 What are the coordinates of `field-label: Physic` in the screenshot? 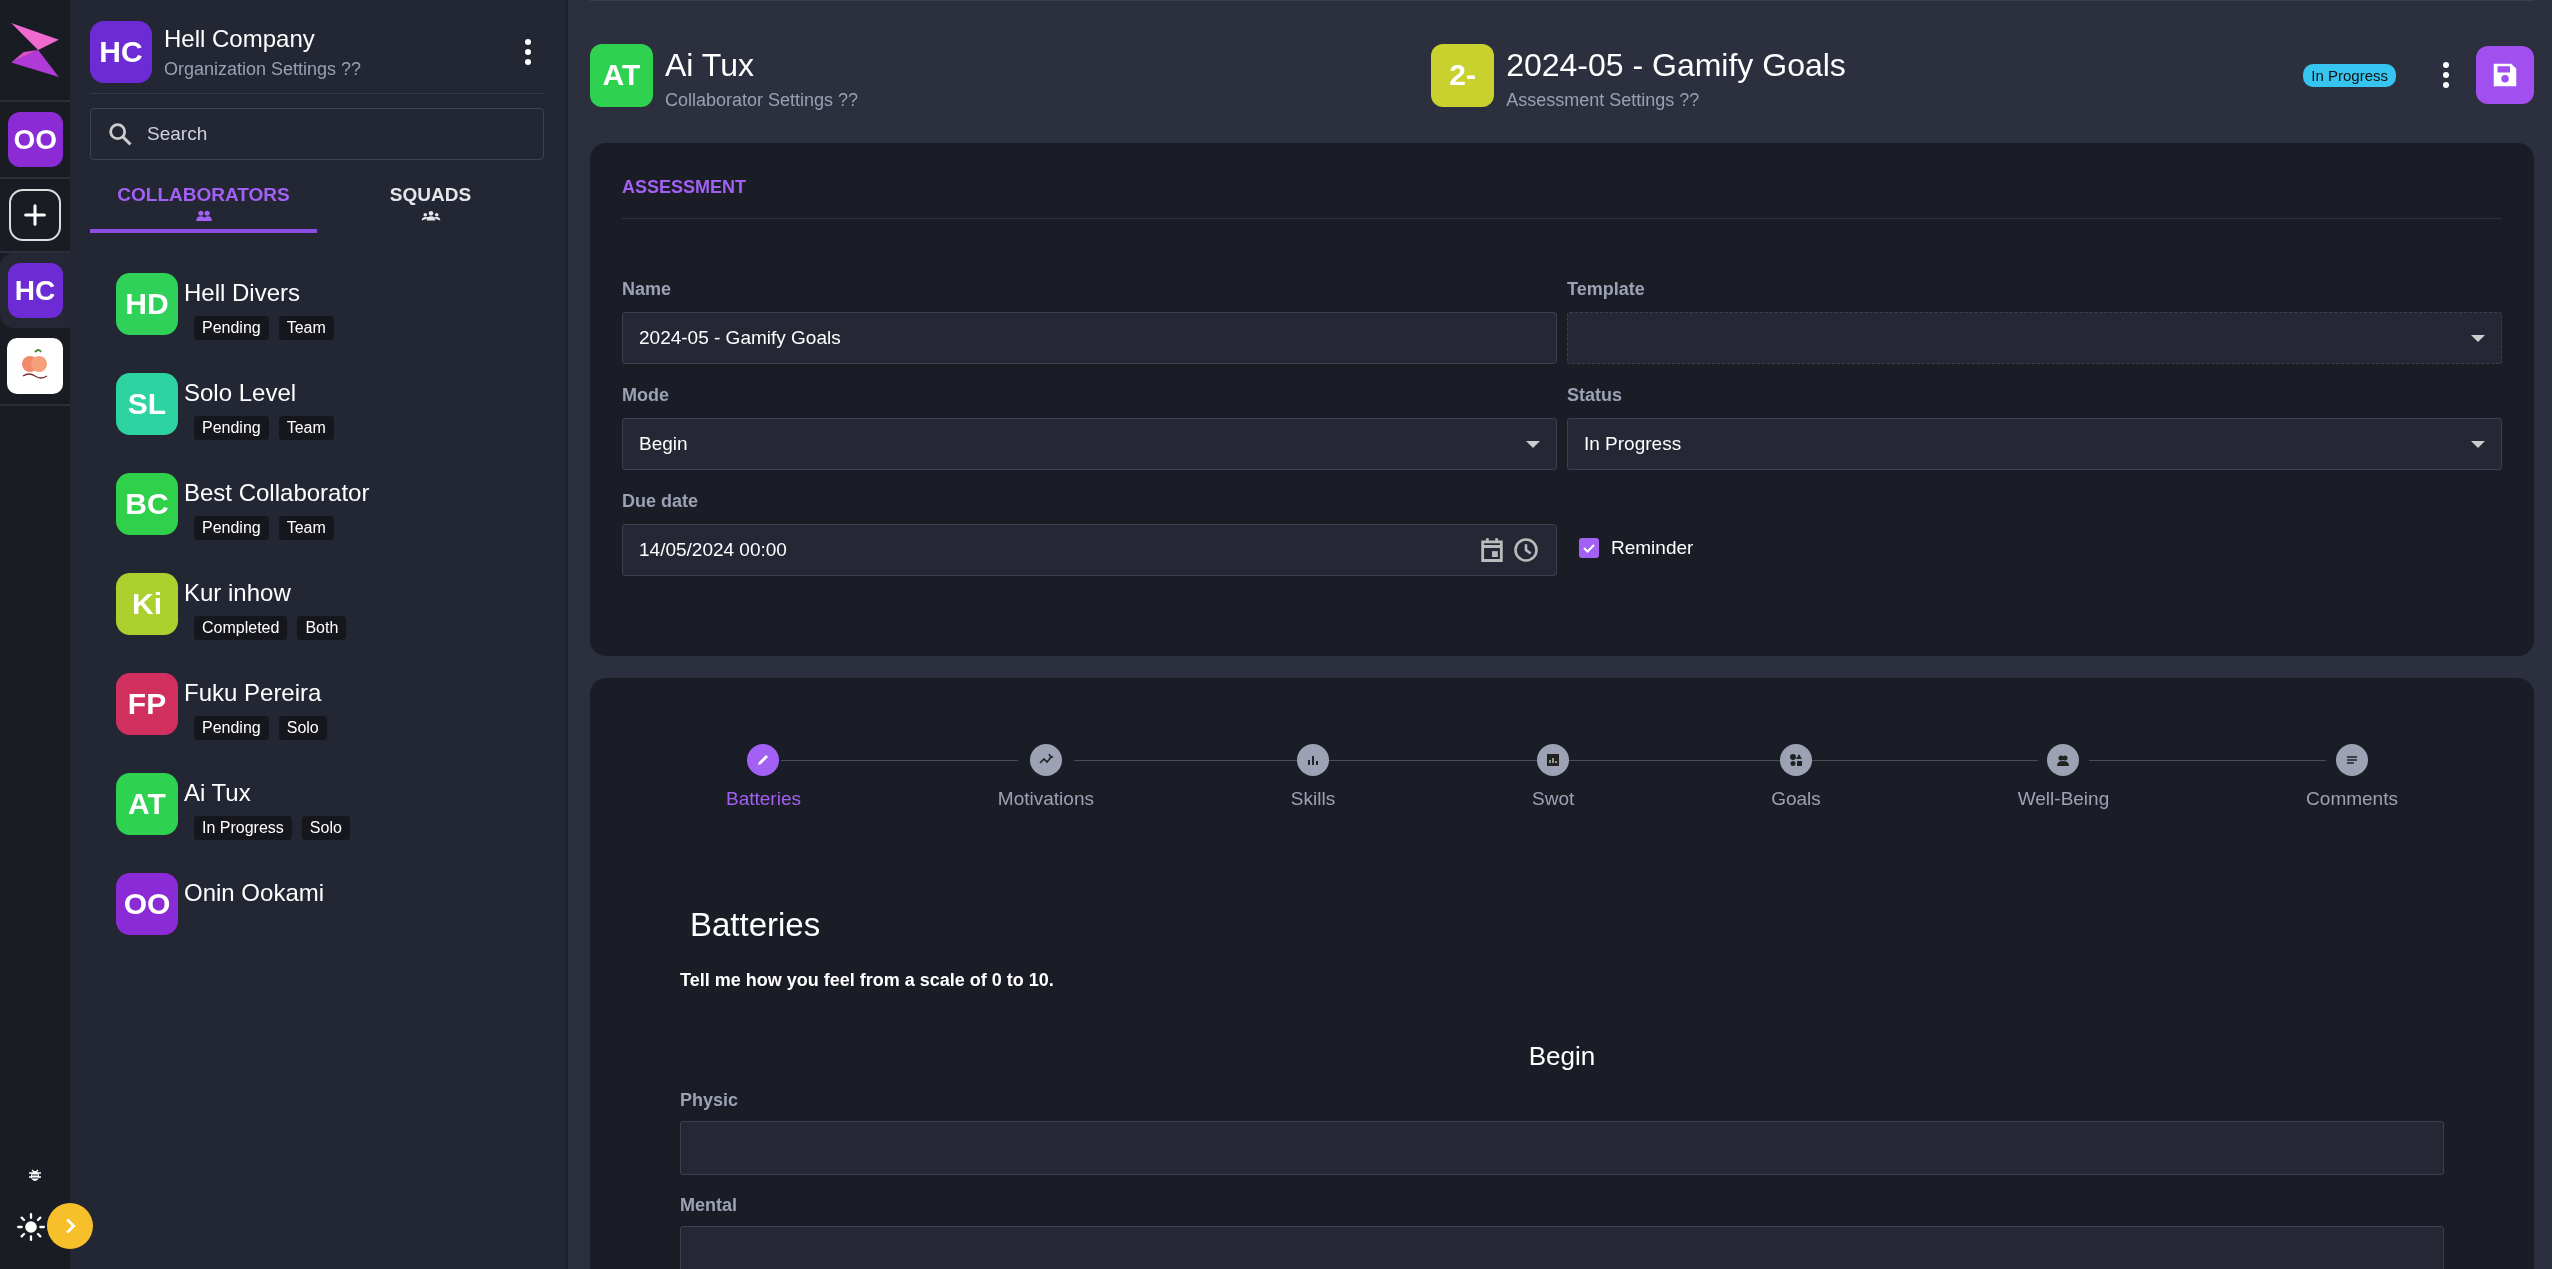 It's located at (710, 1100).